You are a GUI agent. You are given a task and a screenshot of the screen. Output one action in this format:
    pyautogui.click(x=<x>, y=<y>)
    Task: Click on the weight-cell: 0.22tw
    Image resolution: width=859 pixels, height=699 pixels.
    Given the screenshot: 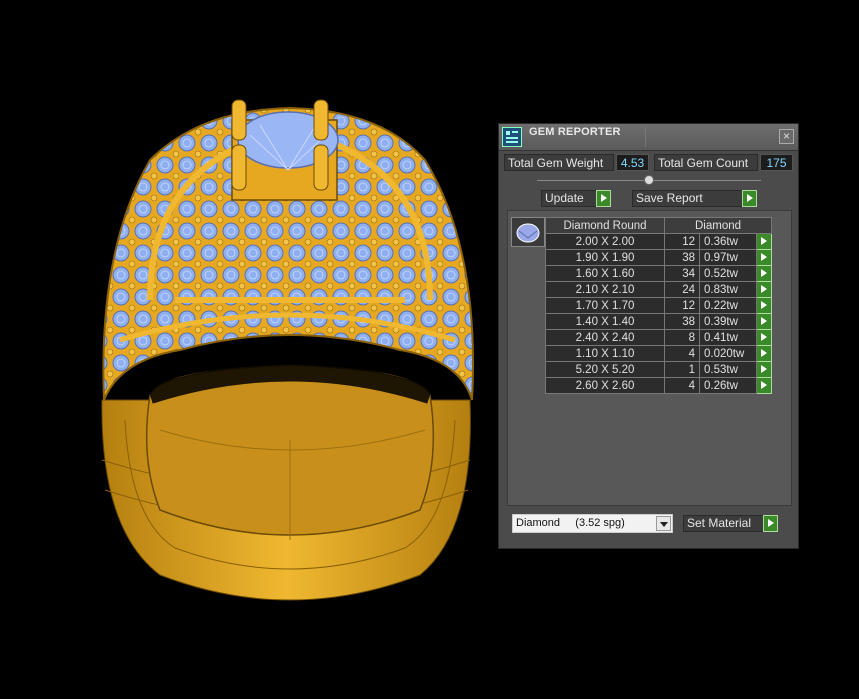 What is the action you would take?
    pyautogui.click(x=728, y=305)
    